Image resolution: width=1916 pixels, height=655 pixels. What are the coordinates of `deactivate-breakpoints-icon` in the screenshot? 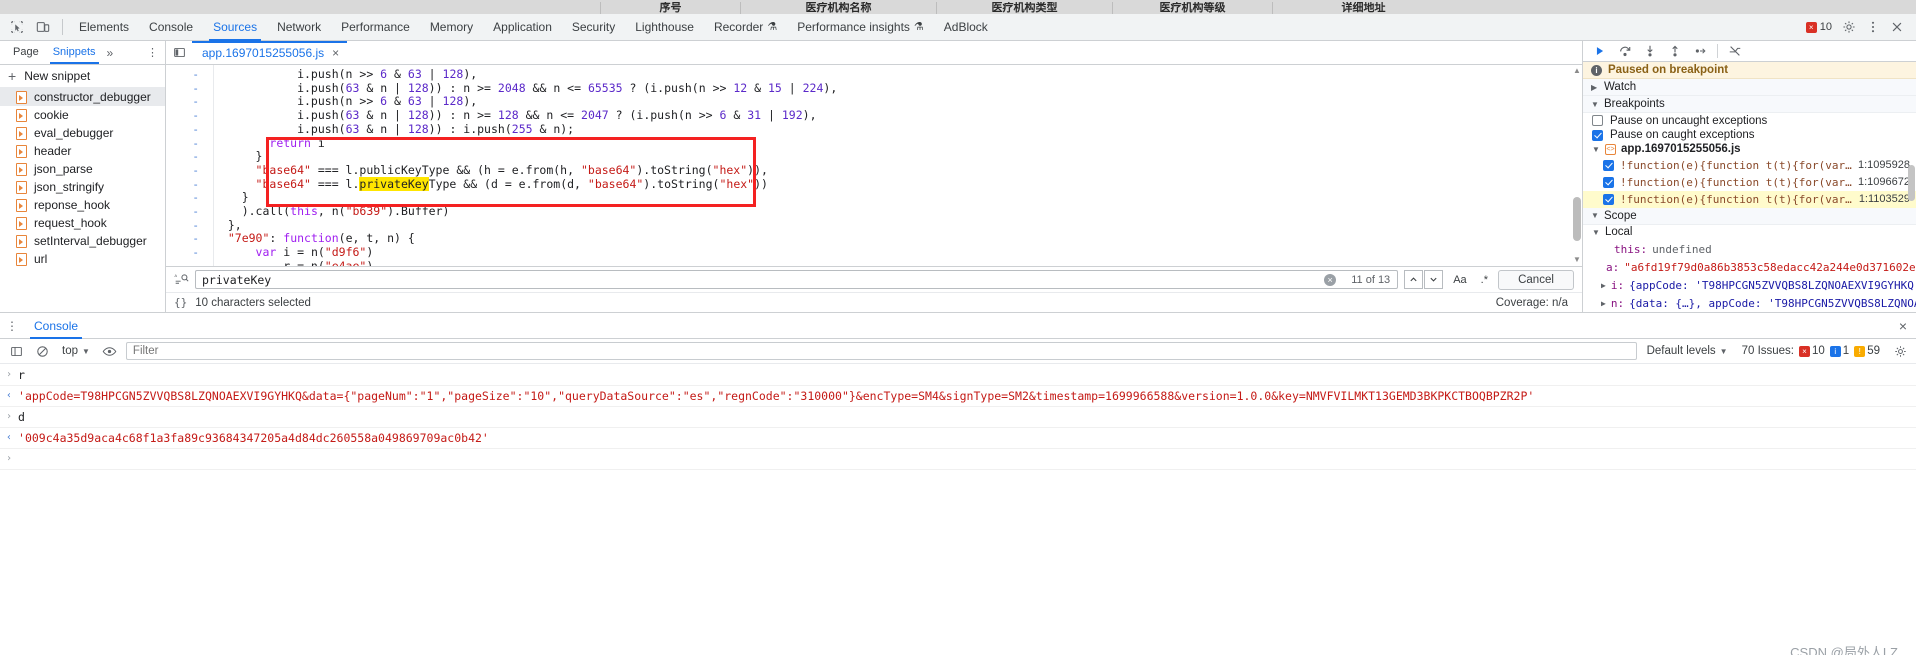 It's located at (1735, 51).